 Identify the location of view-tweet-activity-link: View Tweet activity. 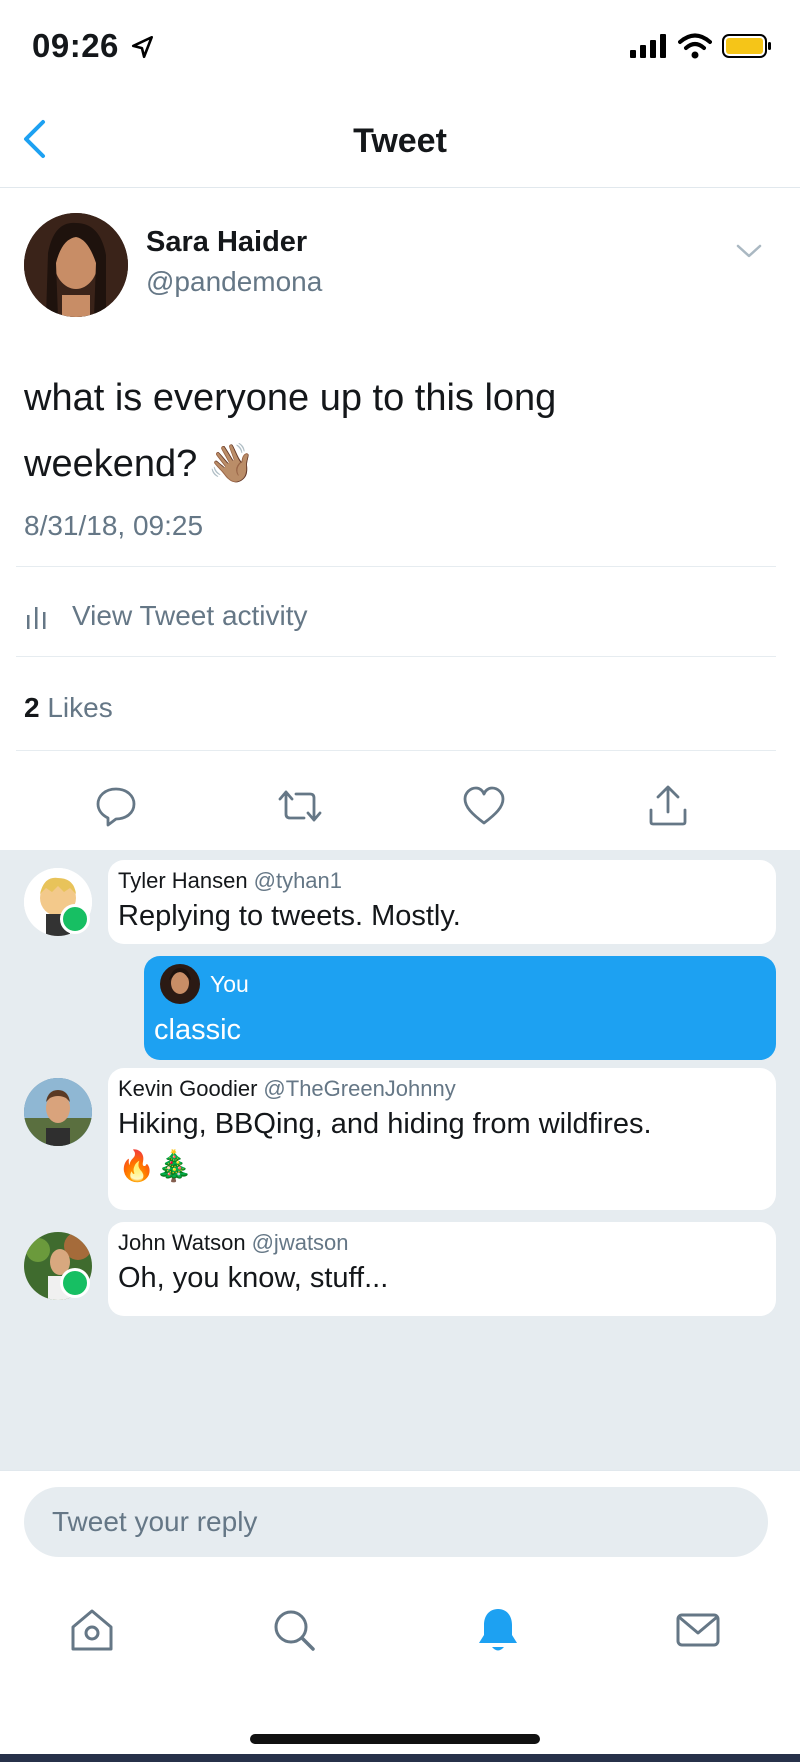
(166, 616).